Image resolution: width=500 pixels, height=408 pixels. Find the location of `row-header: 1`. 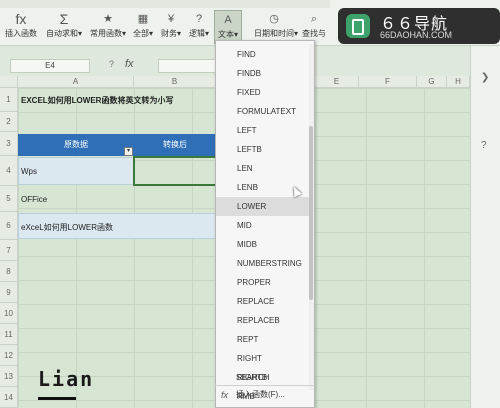

row-header: 1 is located at coordinates (9, 100).